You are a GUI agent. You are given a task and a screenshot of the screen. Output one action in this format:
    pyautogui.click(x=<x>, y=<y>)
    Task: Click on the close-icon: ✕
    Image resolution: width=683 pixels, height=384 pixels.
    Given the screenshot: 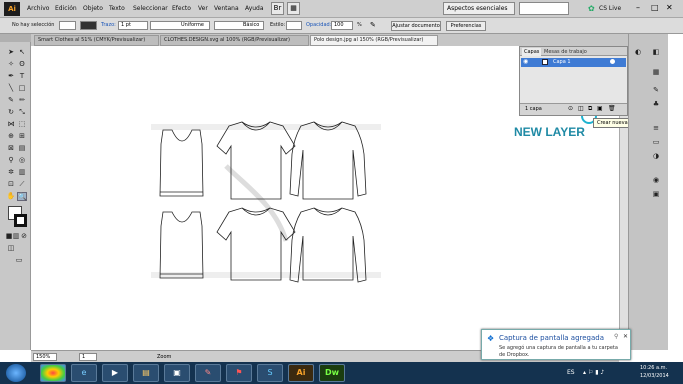 What is the action you would take?
    pyautogui.click(x=669, y=7)
    